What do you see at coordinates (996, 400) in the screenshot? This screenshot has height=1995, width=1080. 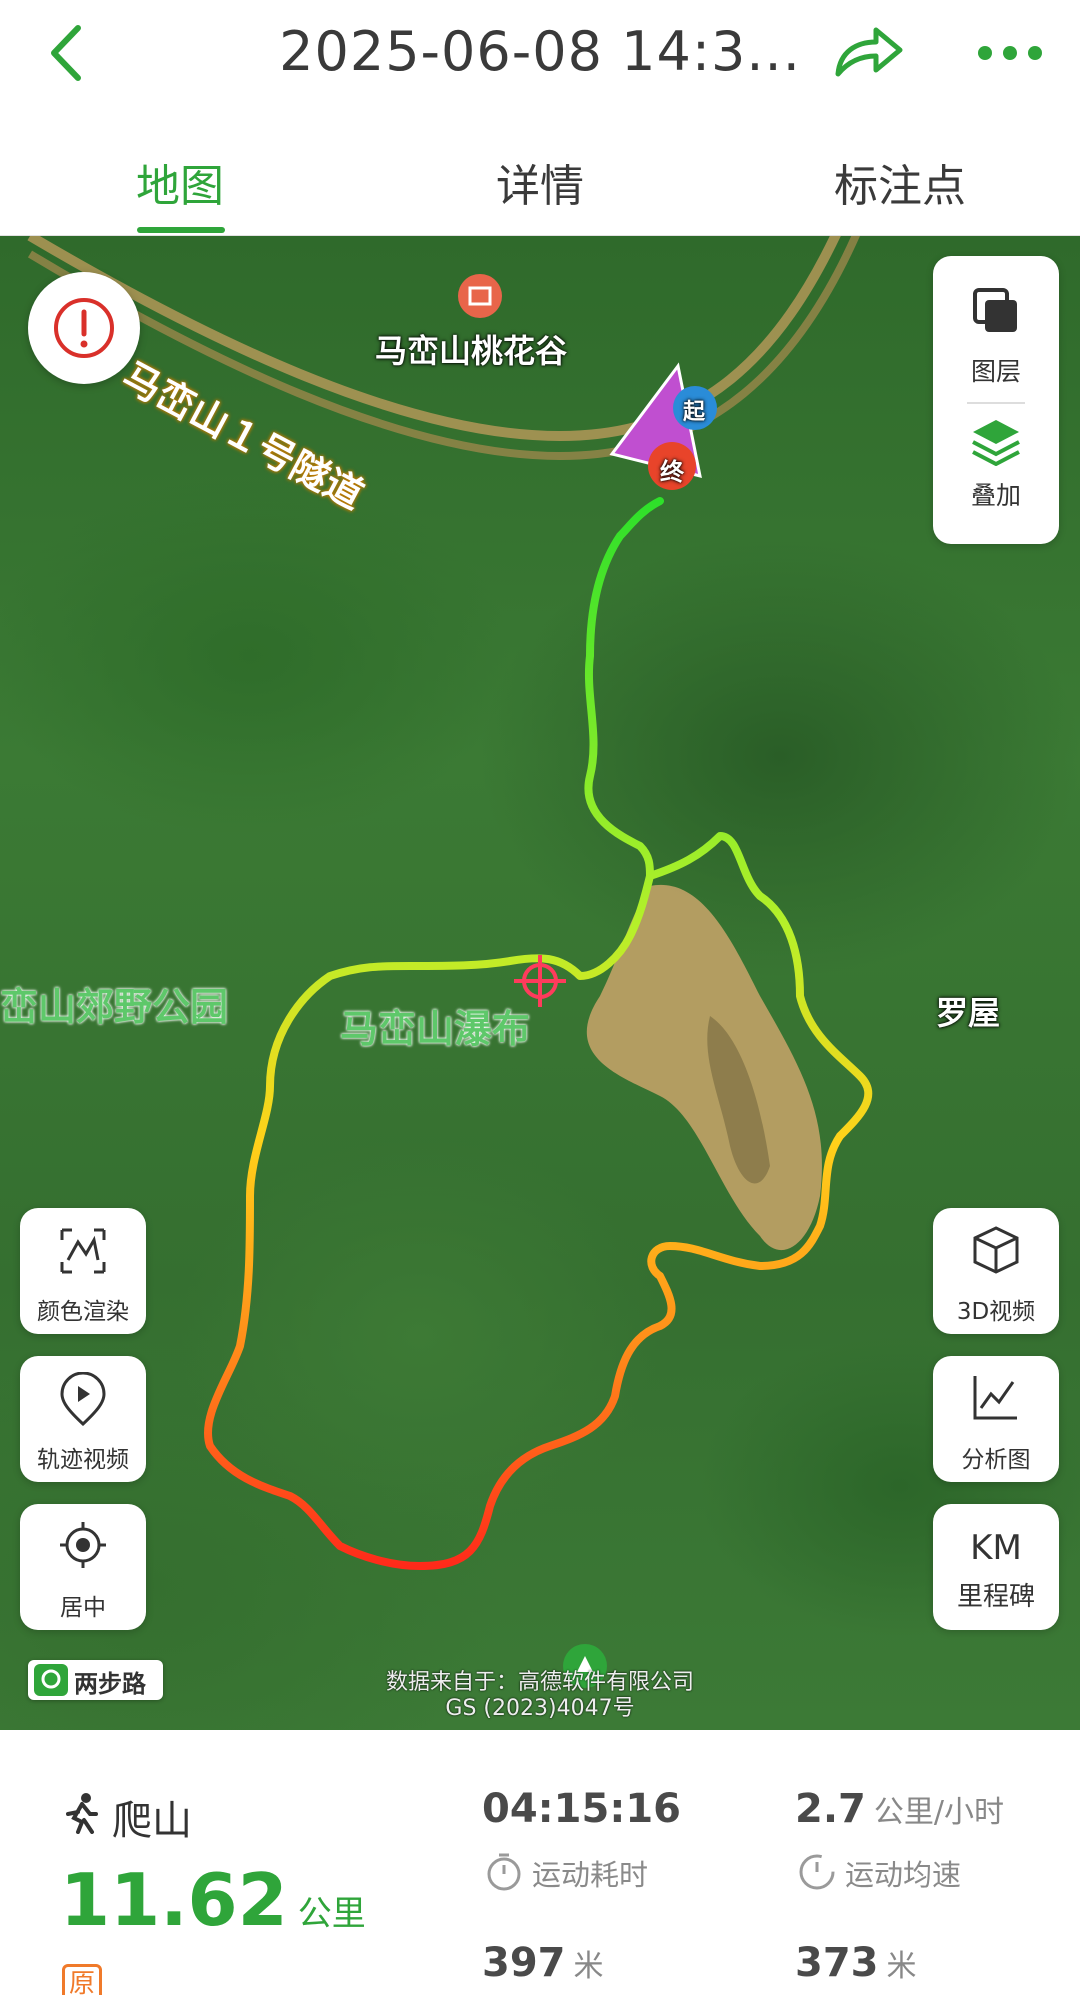 I see `layer-panel: 图层 叠加` at bounding box center [996, 400].